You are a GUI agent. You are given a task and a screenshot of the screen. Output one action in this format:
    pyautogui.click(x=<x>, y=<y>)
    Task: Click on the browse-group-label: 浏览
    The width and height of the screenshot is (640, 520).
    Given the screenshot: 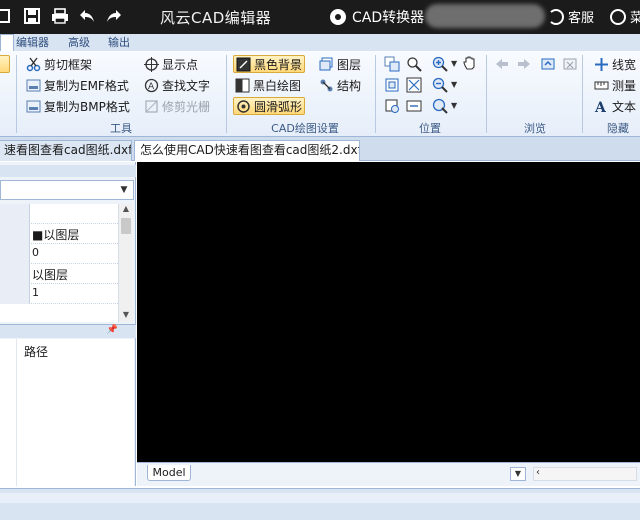 What is the action you would take?
    pyautogui.click(x=535, y=128)
    